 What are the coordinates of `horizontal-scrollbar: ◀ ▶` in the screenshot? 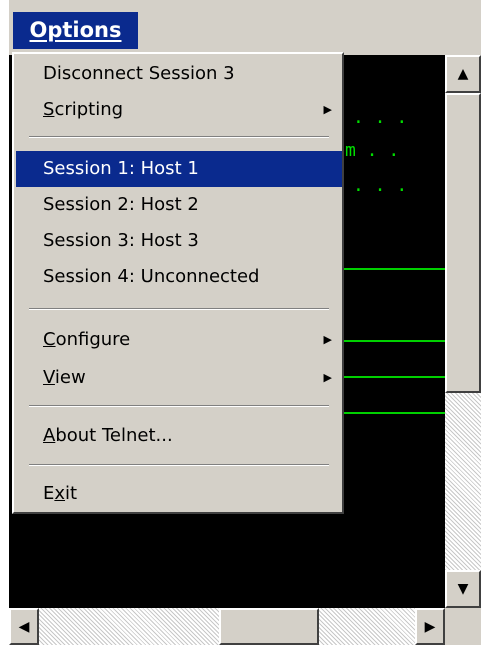 It's located at (227, 626).